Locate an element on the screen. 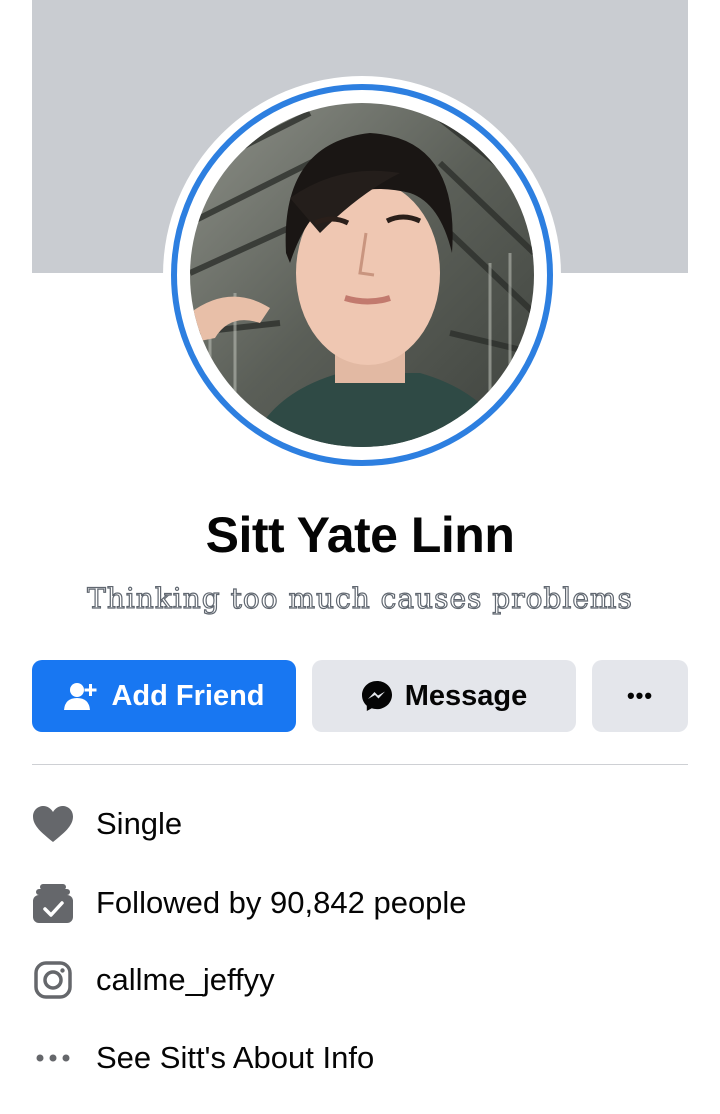 This screenshot has height=1114, width=720. message-label: Message is located at coordinates (466, 695).